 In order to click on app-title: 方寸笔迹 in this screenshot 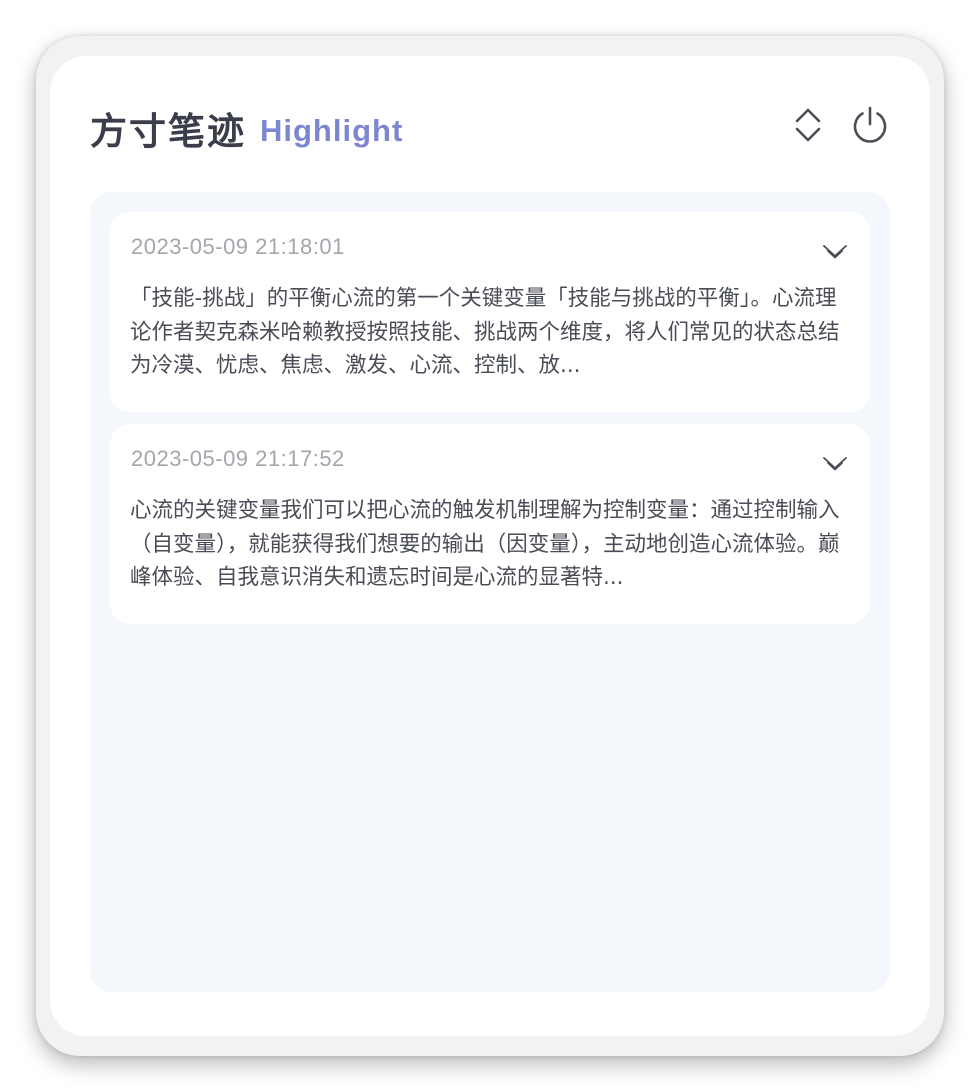, I will do `click(168, 131)`.